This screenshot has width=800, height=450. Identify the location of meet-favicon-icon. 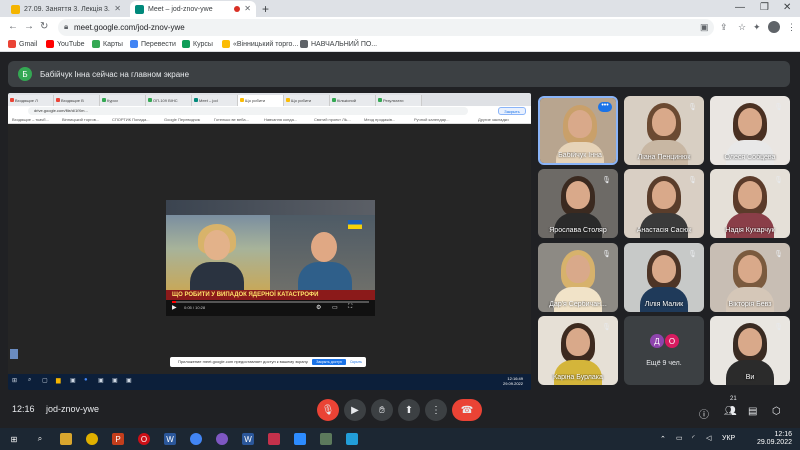
(139, 9).